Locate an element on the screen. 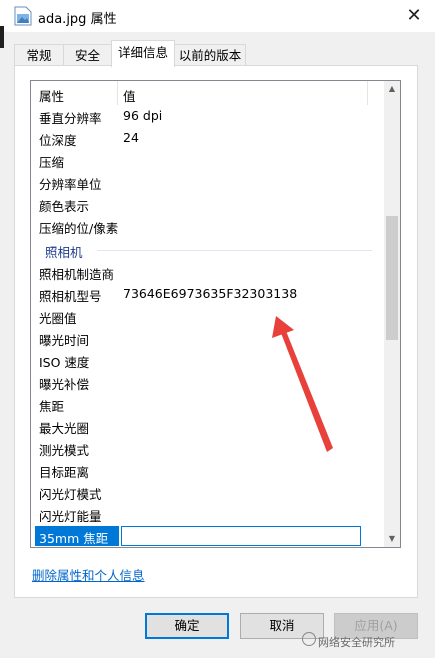  list-item: 最大光圈 is located at coordinates (207, 426).